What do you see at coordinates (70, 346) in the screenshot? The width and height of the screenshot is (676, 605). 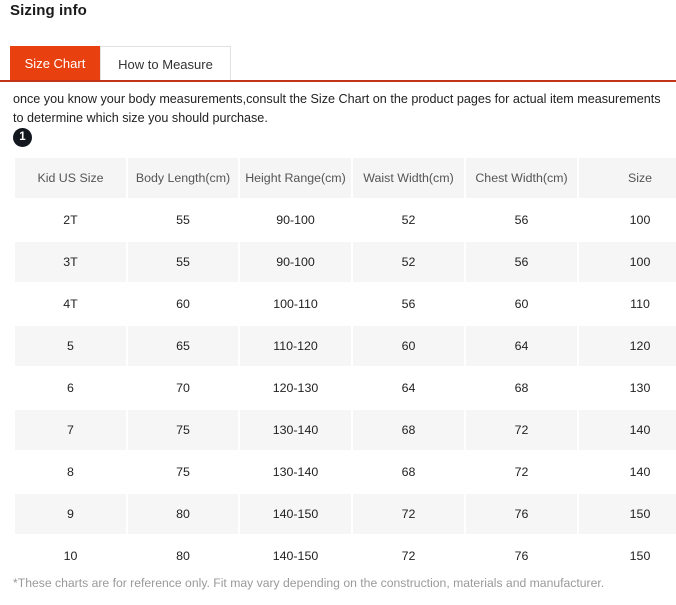 I see `cell-kid-us-size: 5` at bounding box center [70, 346].